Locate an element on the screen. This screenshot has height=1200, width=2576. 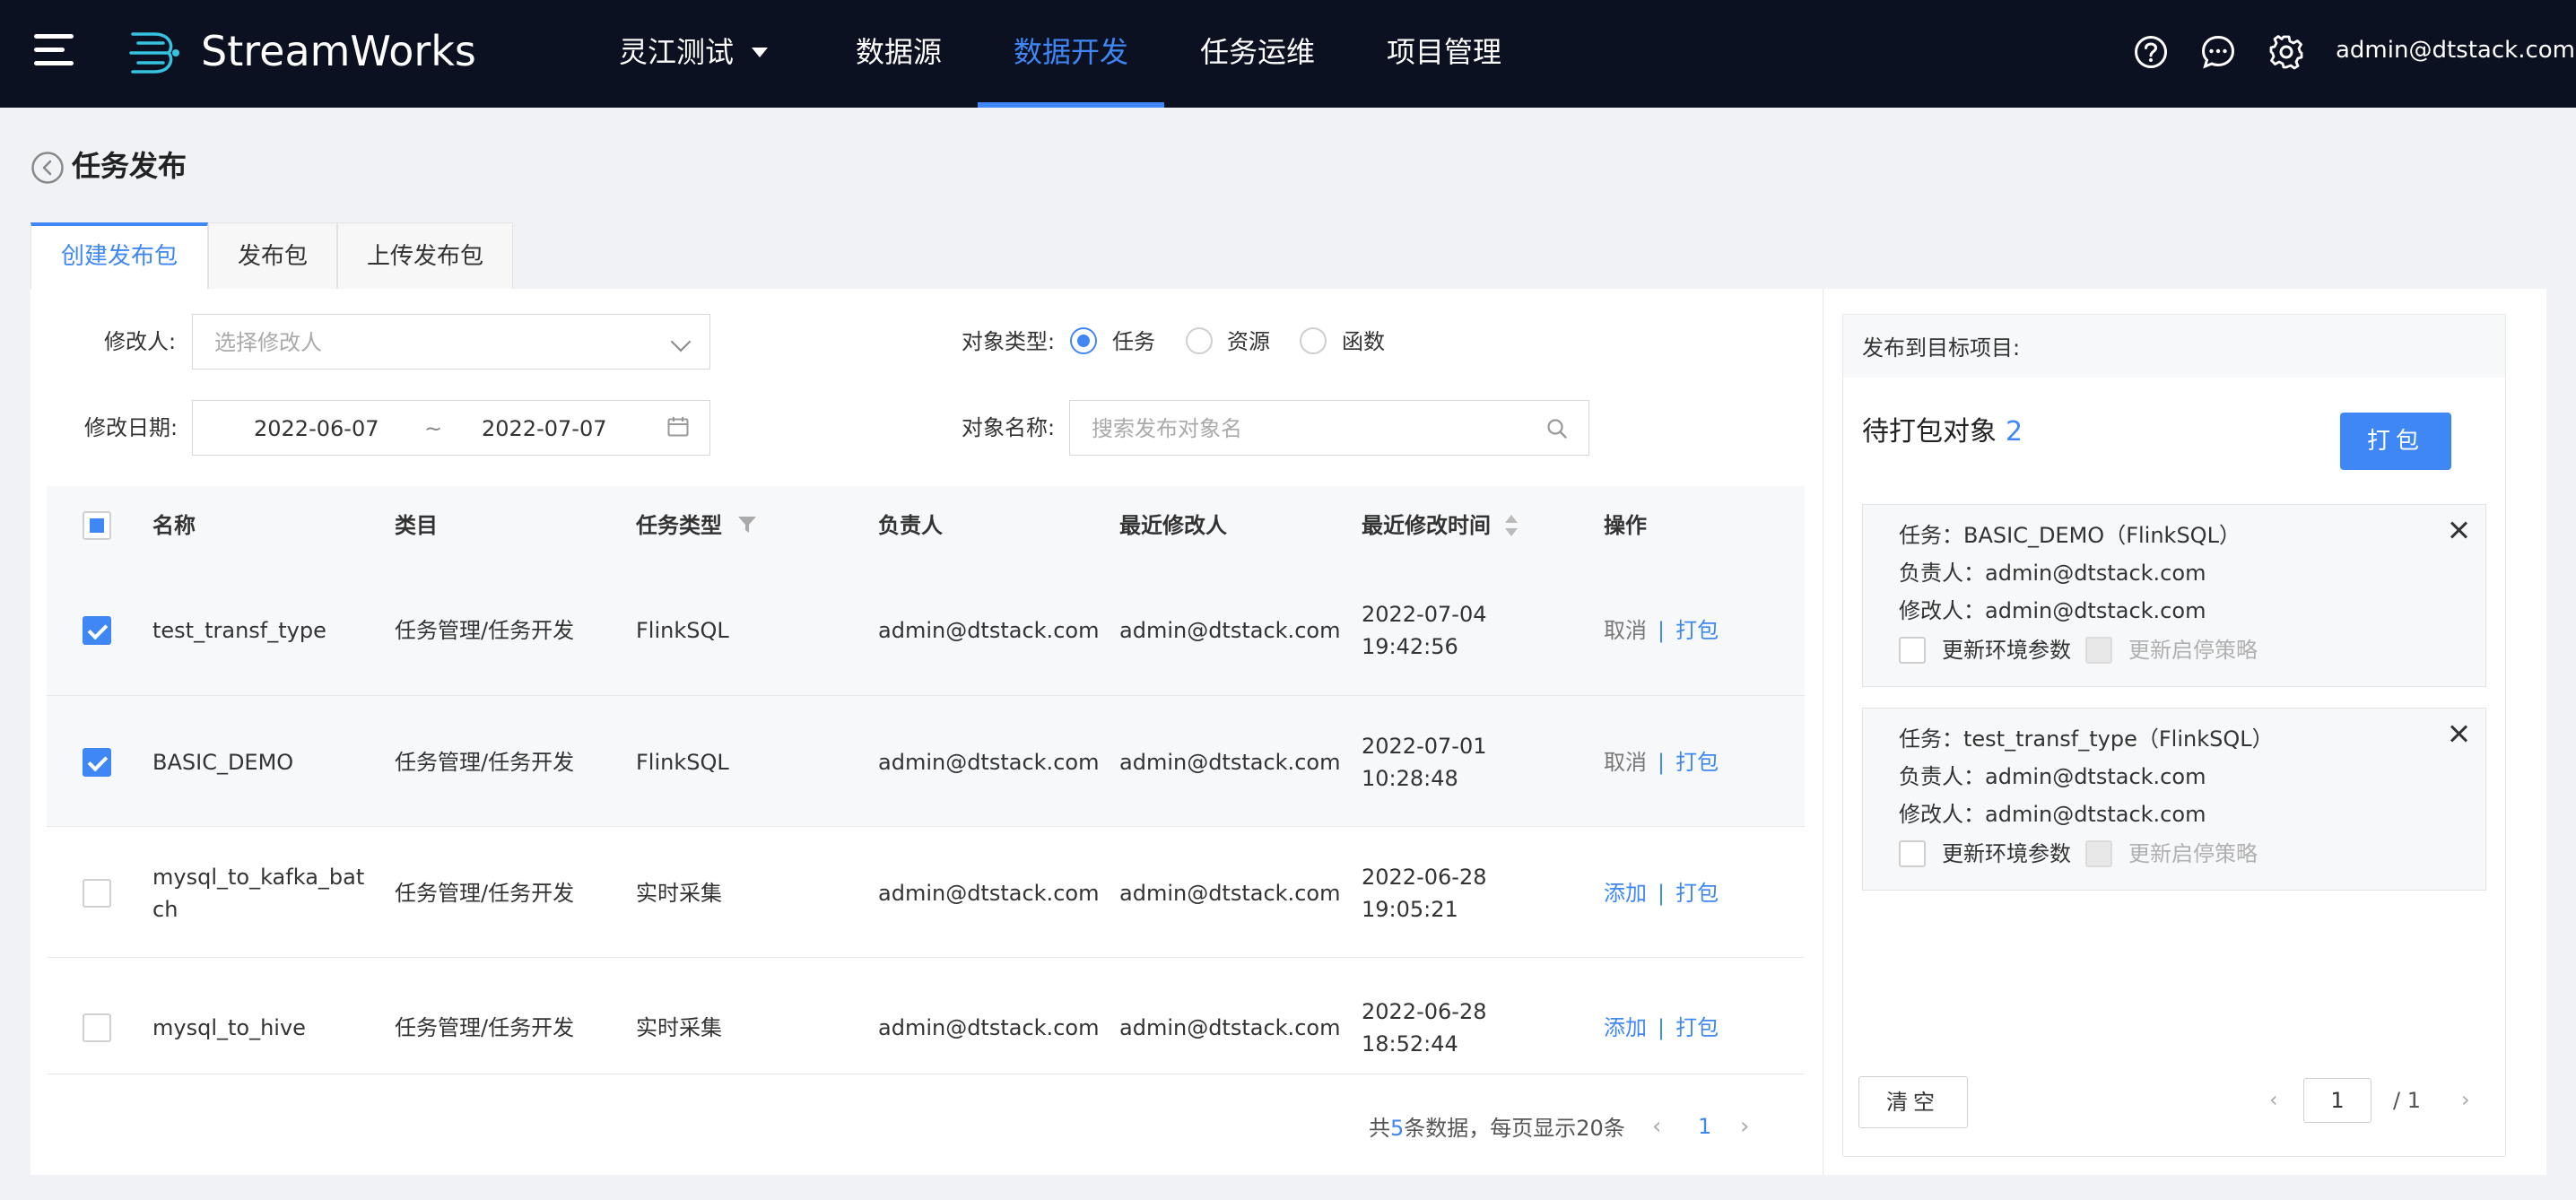
row-name: mysql_to_hive is located at coordinates (229, 1027).